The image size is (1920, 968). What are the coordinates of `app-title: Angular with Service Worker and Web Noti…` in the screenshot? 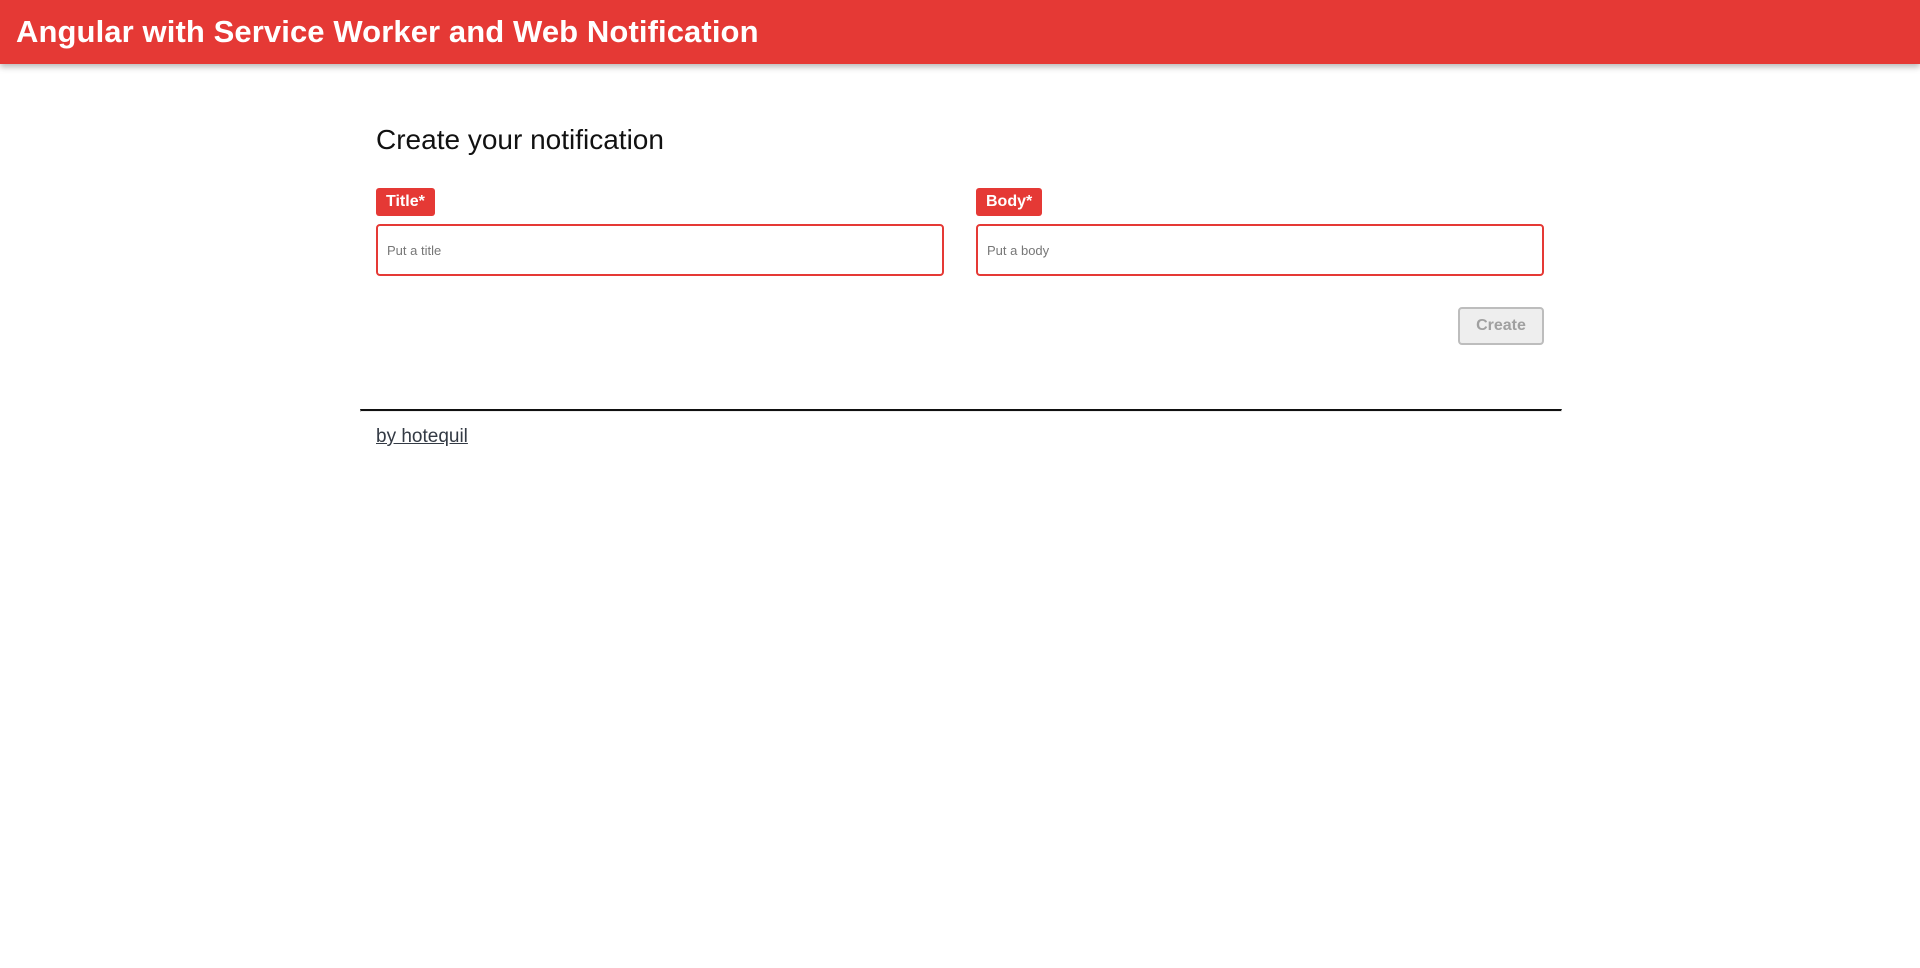 It's located at (387, 31).